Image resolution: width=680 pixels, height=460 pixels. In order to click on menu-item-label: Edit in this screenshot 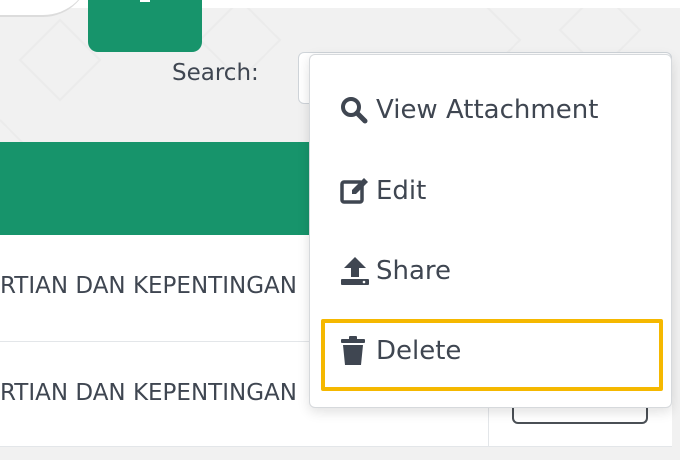, I will do `click(401, 191)`.